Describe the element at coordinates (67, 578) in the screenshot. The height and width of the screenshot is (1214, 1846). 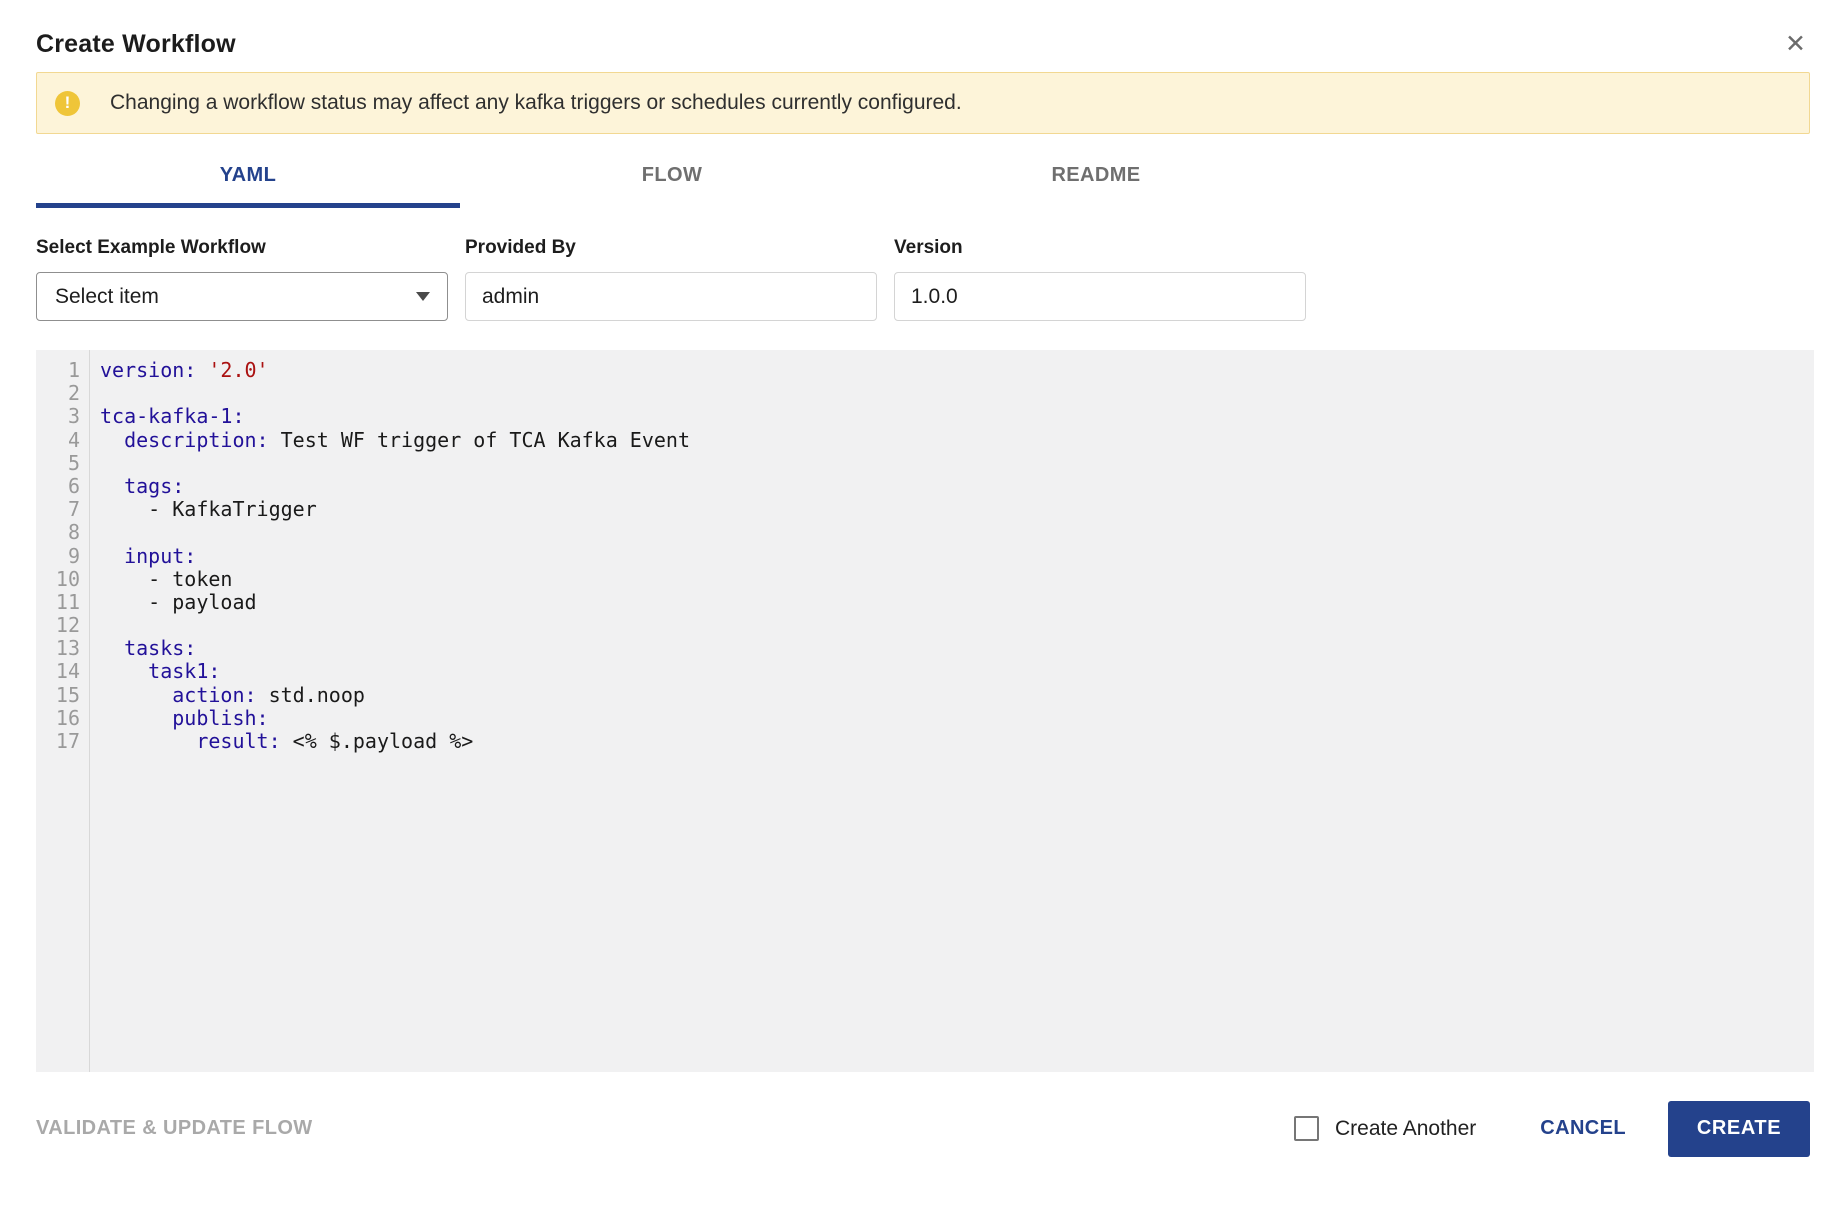
I see `line-number: 10` at that location.